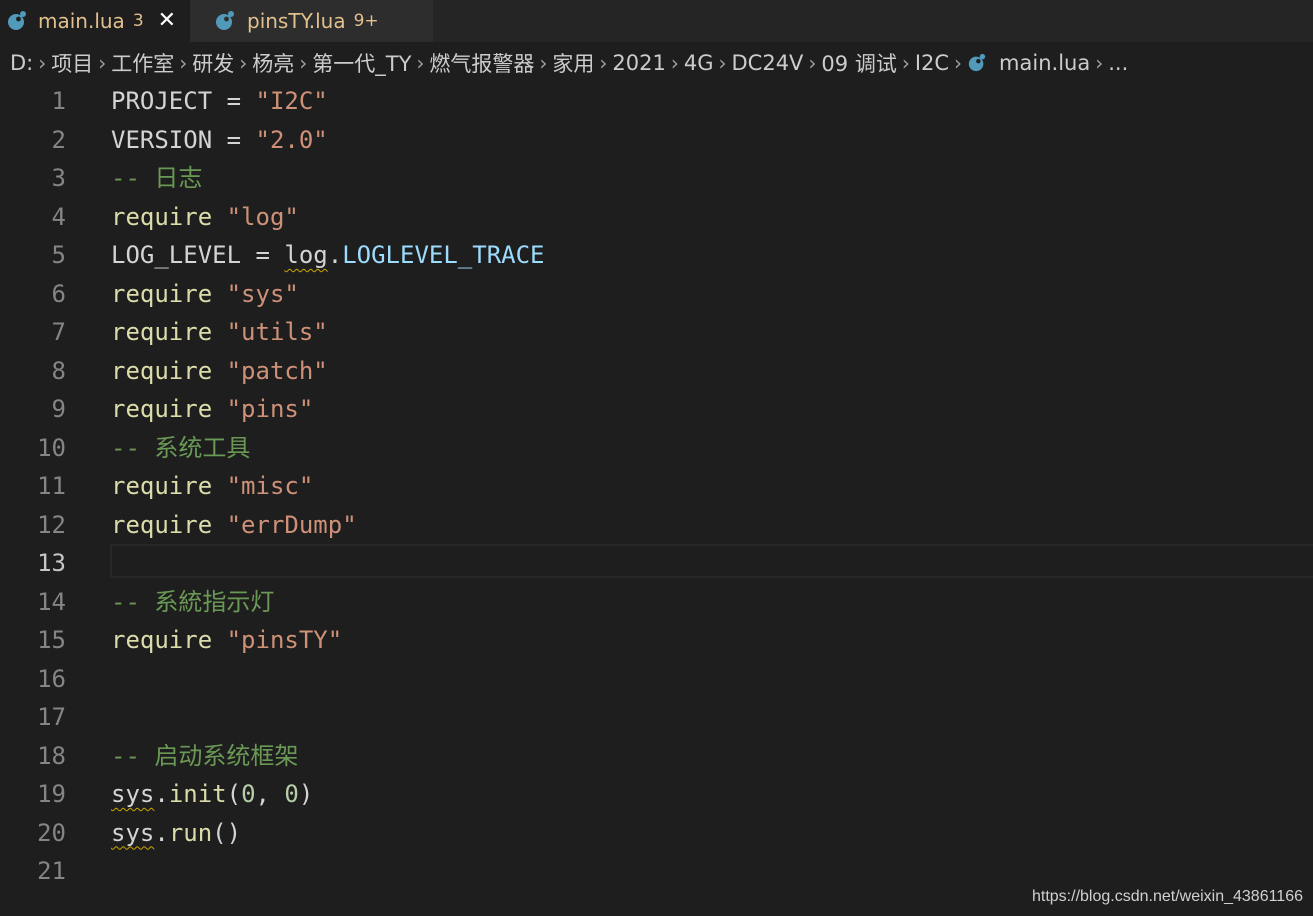  Describe the element at coordinates (270, 486) in the screenshot. I see `string-literal: "misc"` at that location.